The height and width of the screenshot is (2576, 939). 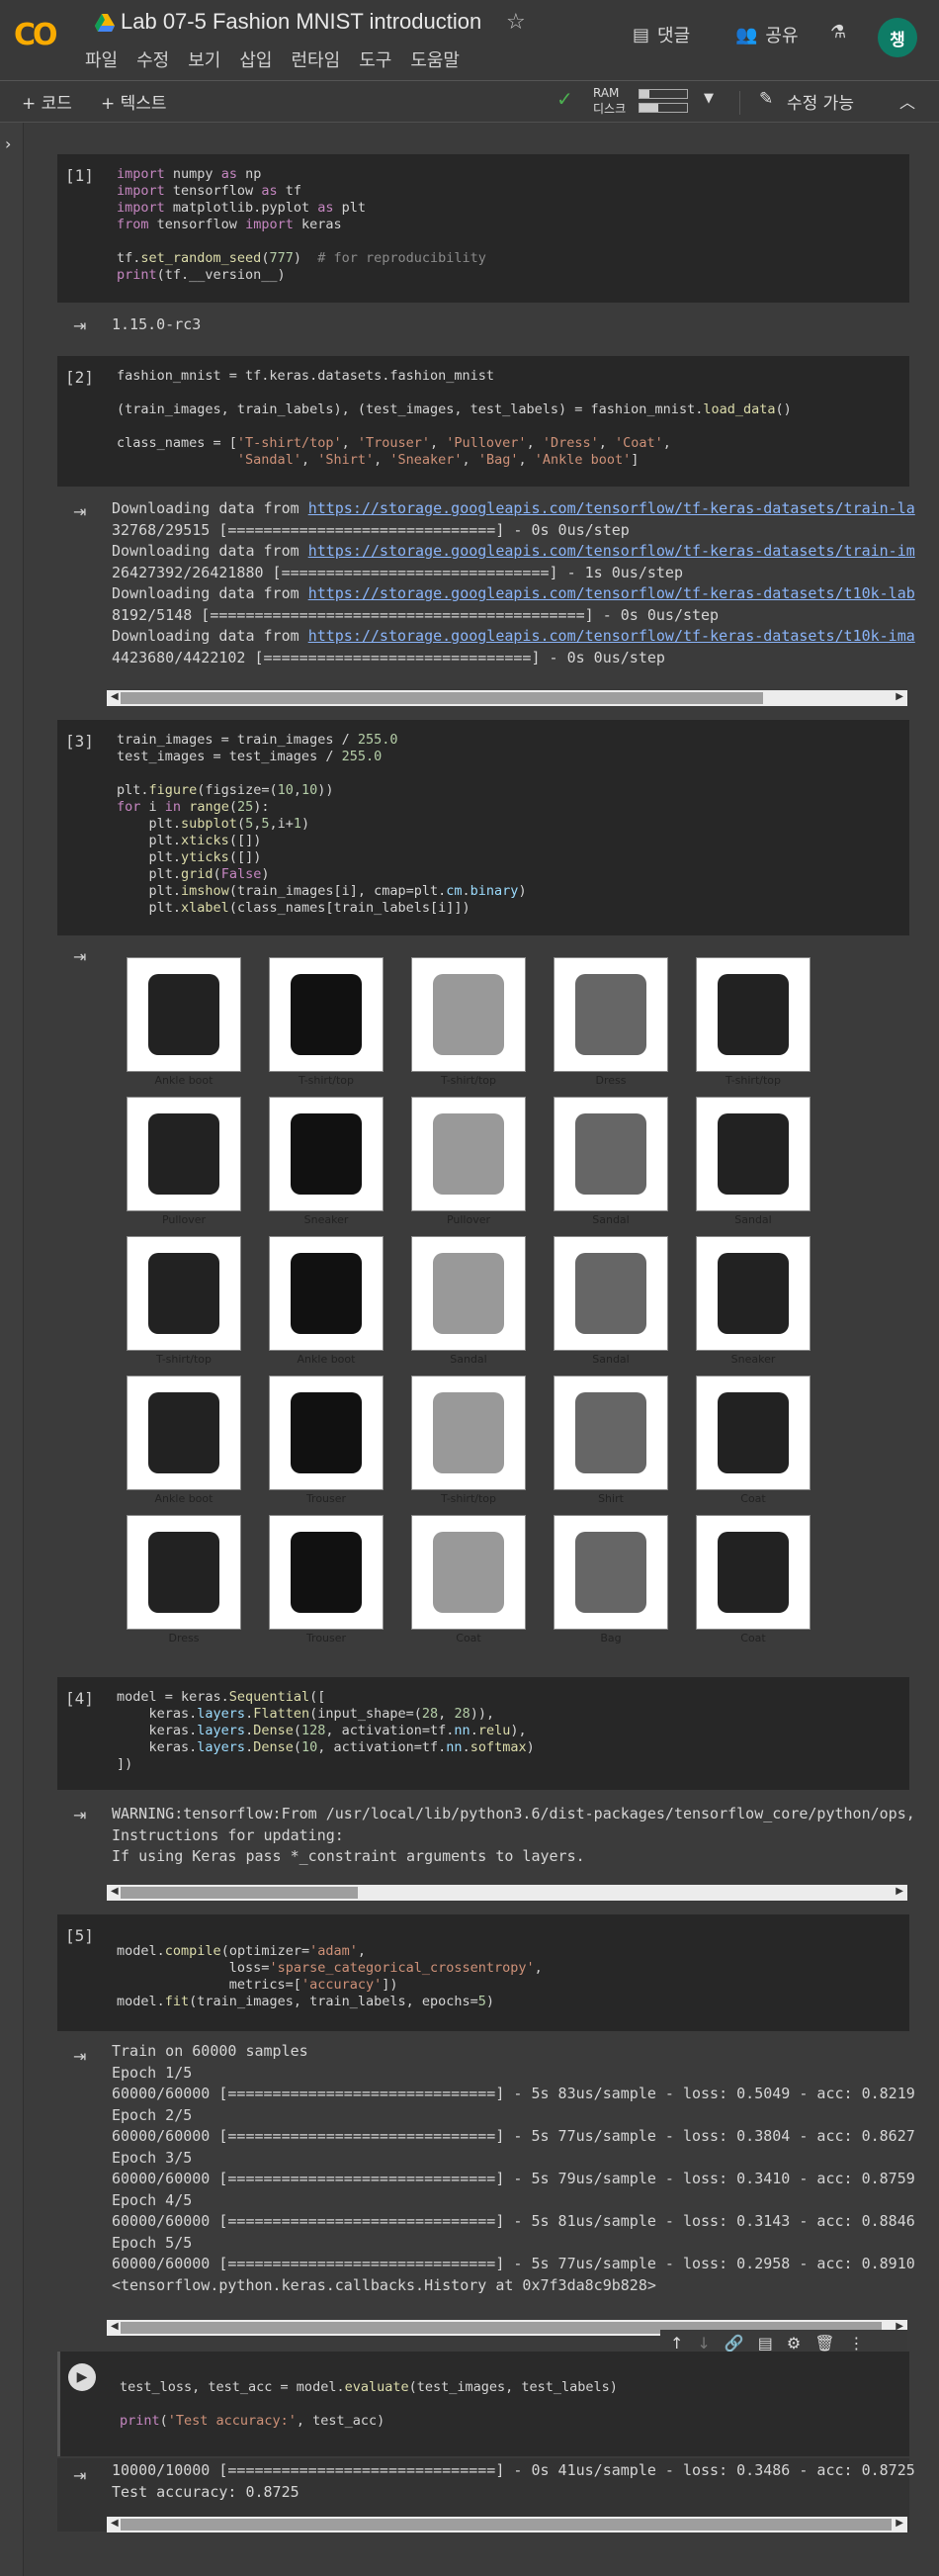 What do you see at coordinates (79, 377) in the screenshot?
I see `cell-label: [2]` at bounding box center [79, 377].